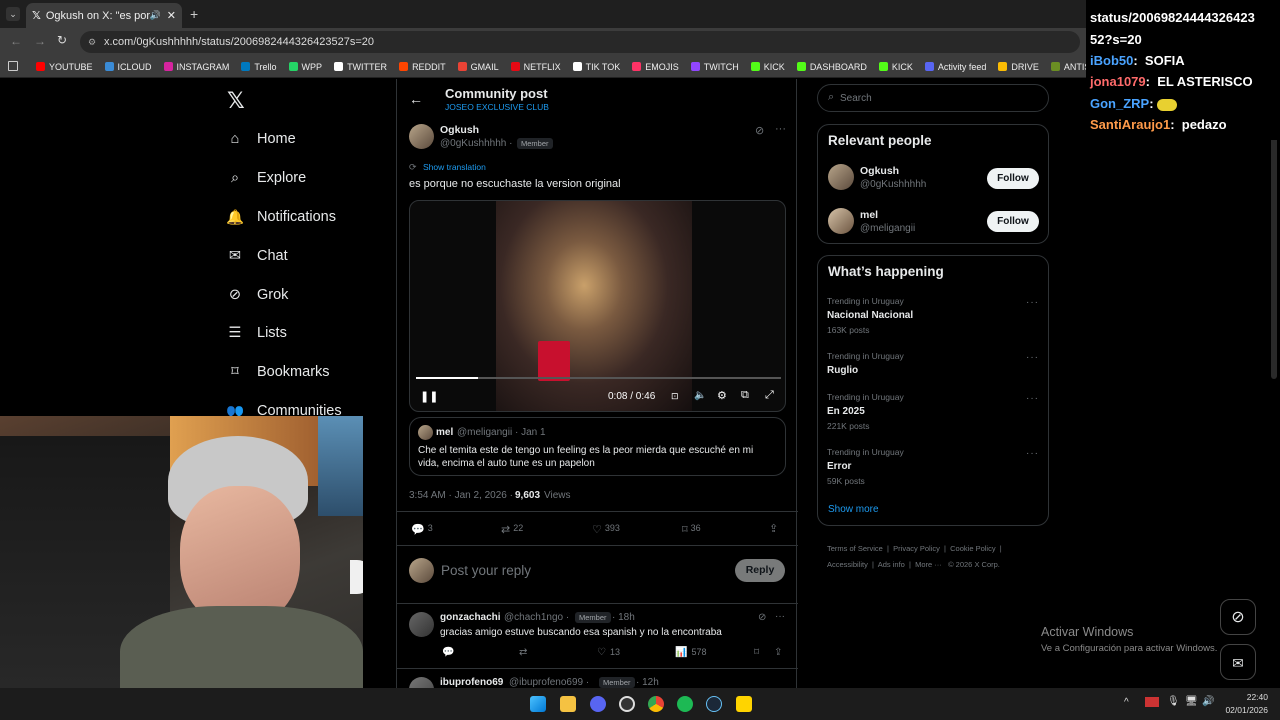 The image size is (1280, 720). Describe the element at coordinates (916, 548) in the screenshot. I see `footer-link: Privacy Policy` at that location.